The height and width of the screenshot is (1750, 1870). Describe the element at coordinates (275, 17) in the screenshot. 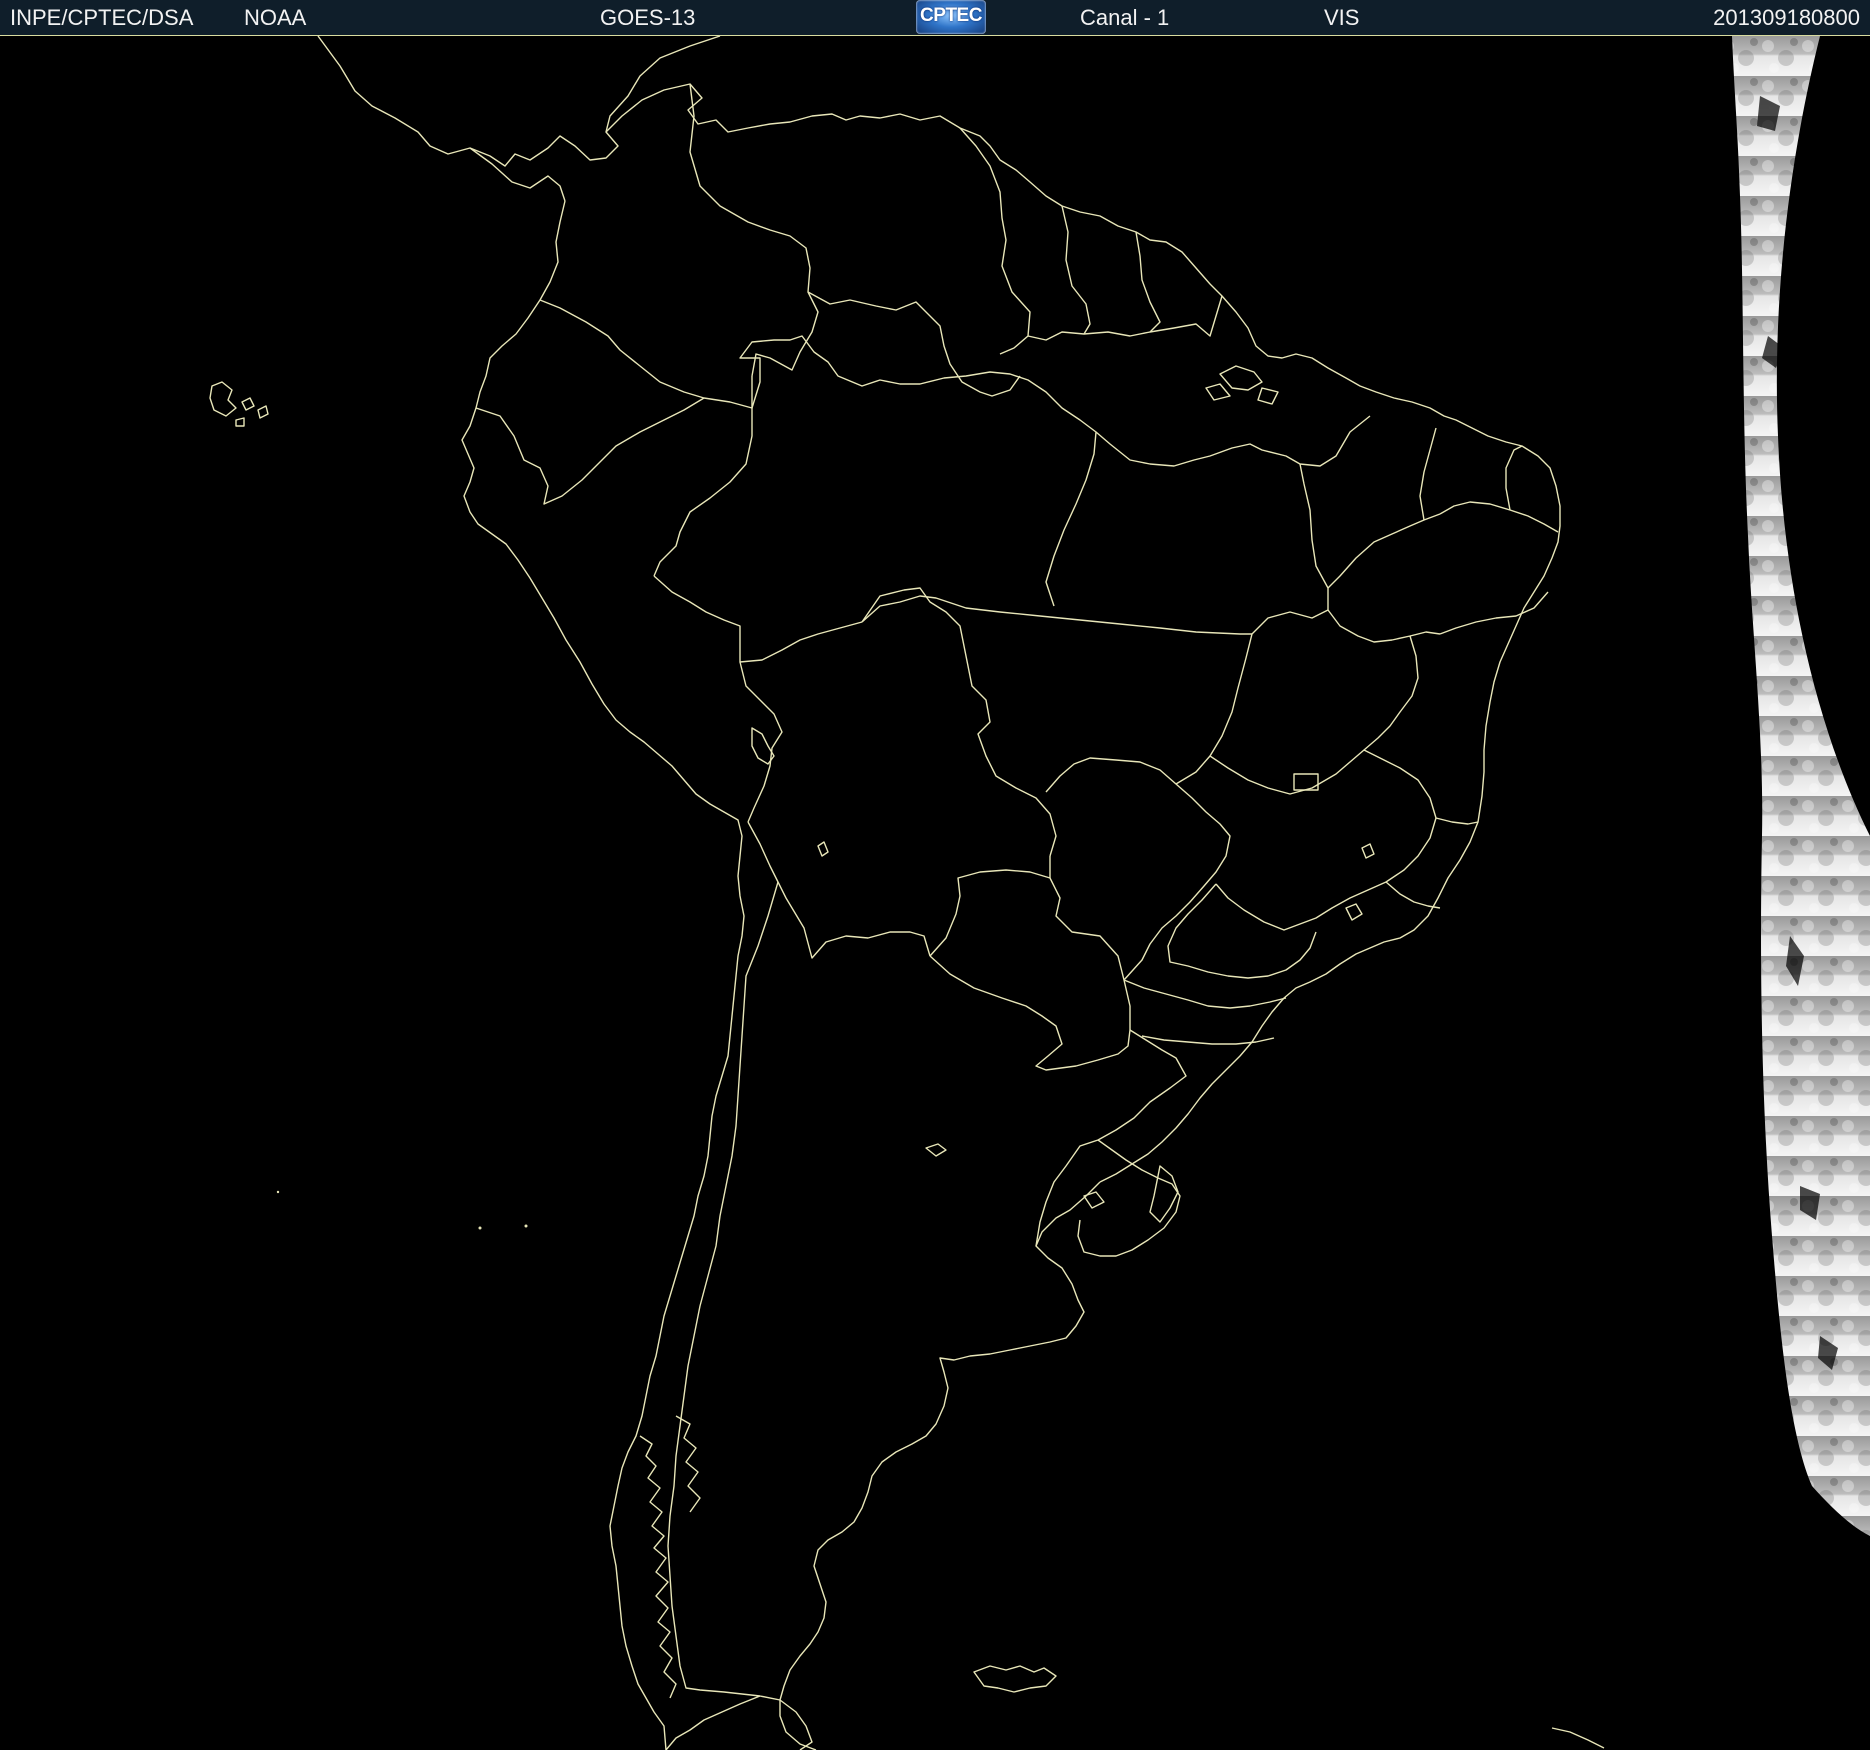

I see `agency-label: NOAA` at that location.